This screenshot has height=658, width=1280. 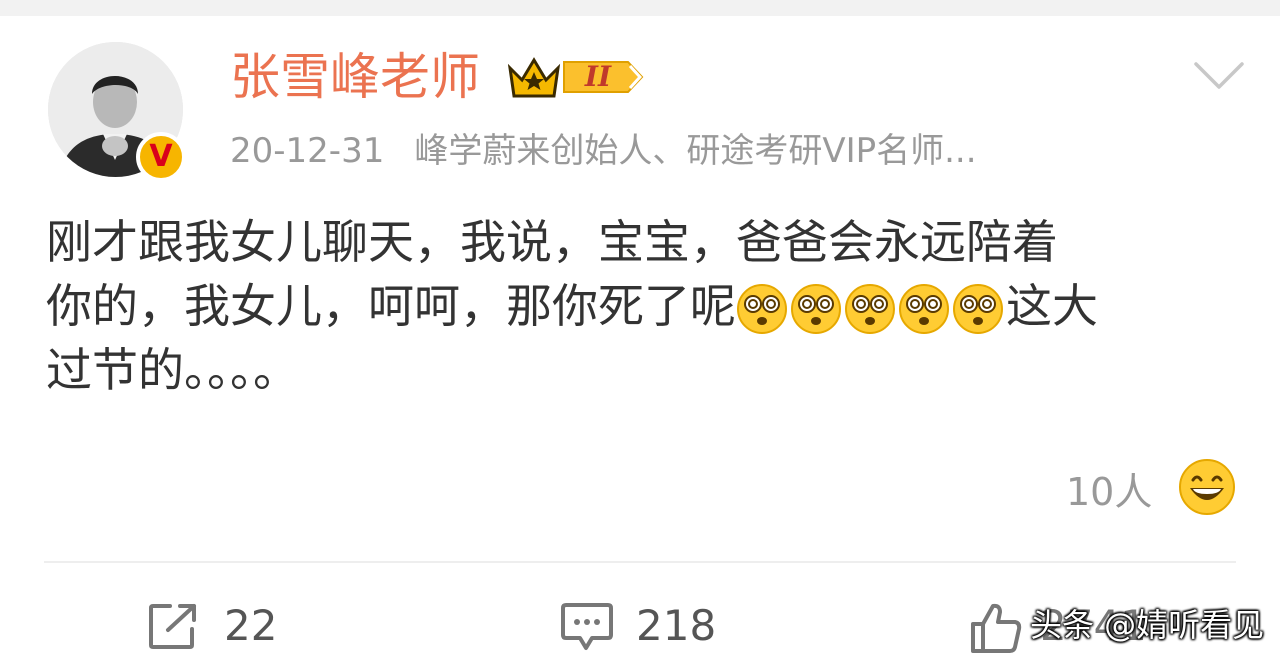 What do you see at coordinates (640, 562) in the screenshot?
I see `divider` at bounding box center [640, 562].